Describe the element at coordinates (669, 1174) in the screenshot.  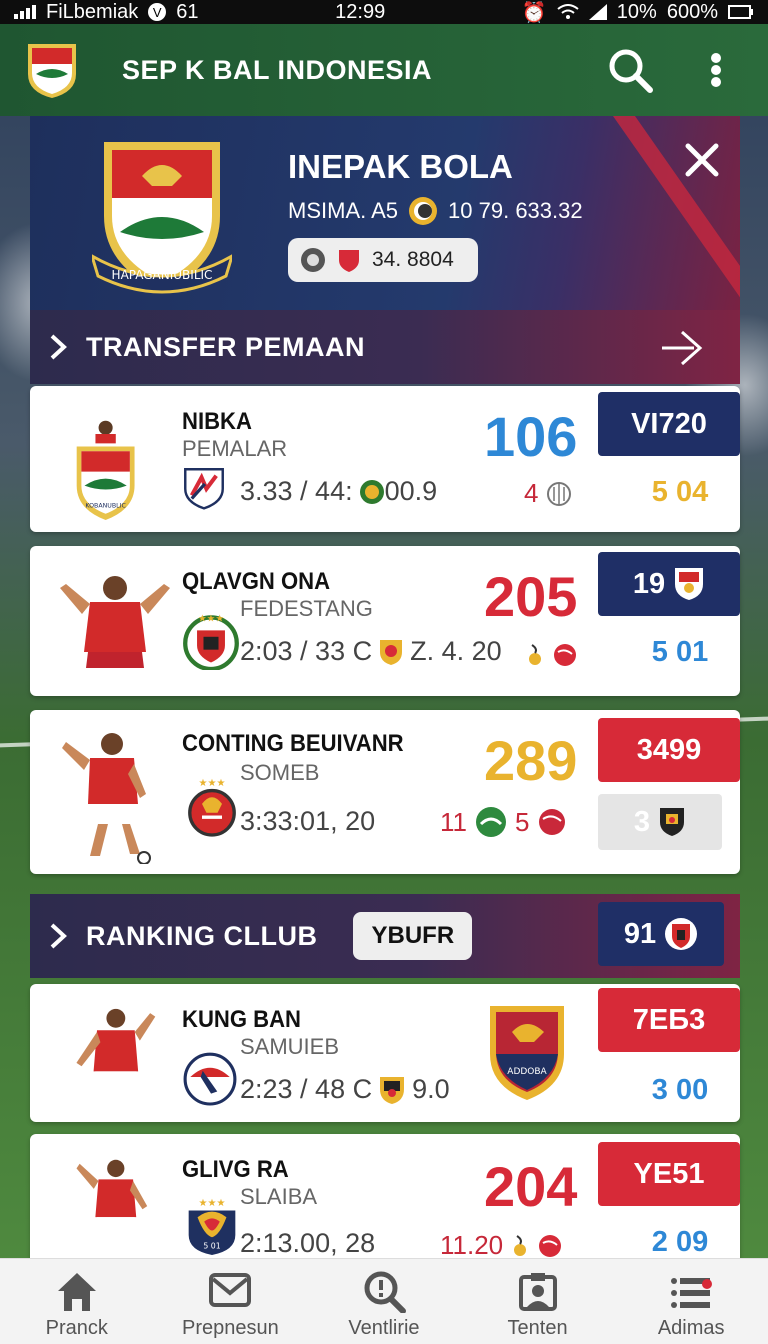
I see `club-tag: YE51` at that location.